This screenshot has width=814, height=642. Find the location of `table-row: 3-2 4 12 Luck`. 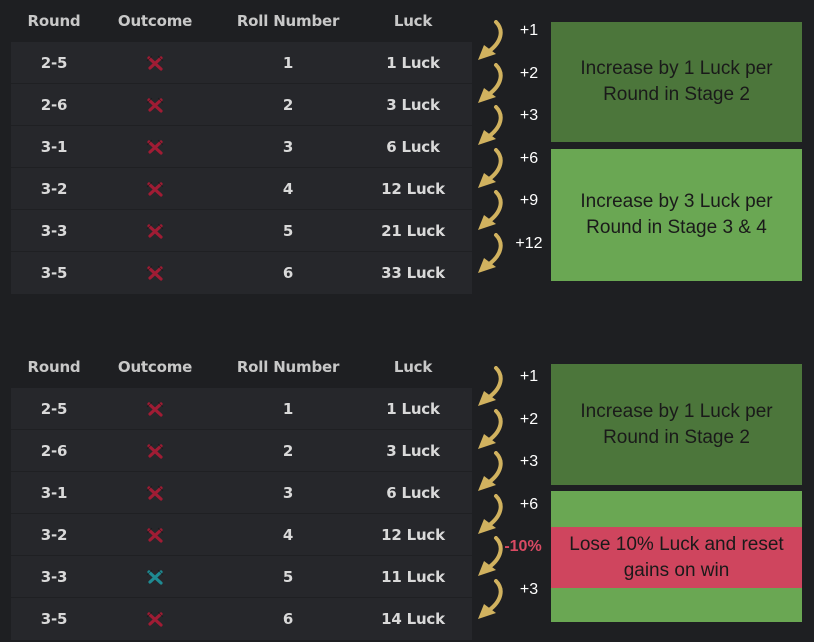

table-row: 3-2 4 12 Luck is located at coordinates (241, 535).